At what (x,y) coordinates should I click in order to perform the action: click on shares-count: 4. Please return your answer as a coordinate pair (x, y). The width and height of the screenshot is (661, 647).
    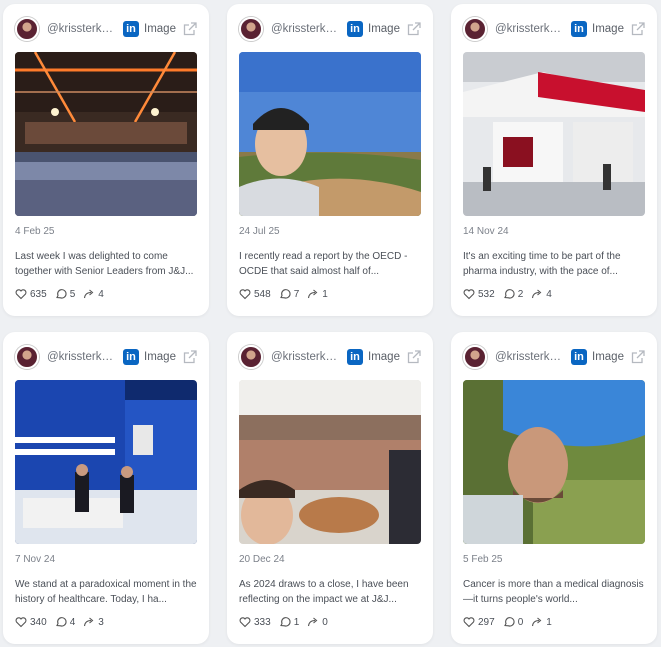
    Looking at the image, I should click on (549, 294).